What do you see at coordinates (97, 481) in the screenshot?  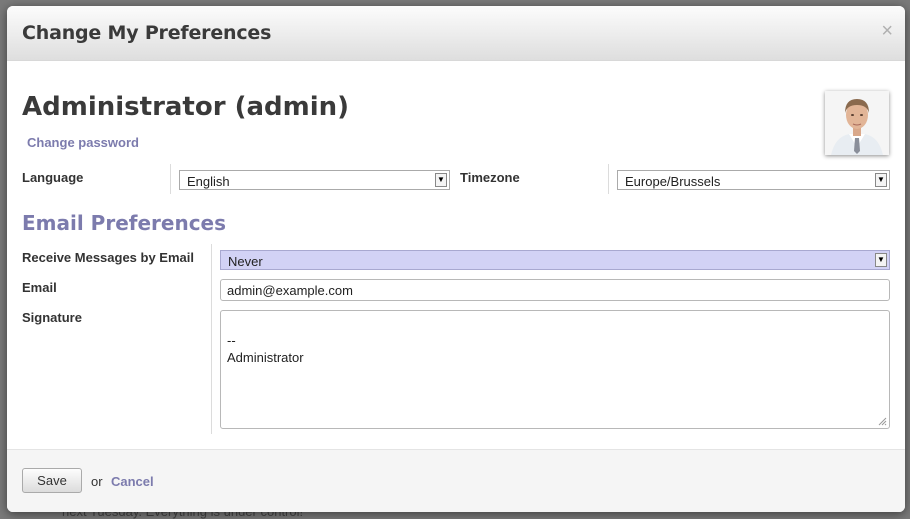 I see `or-text: or` at bounding box center [97, 481].